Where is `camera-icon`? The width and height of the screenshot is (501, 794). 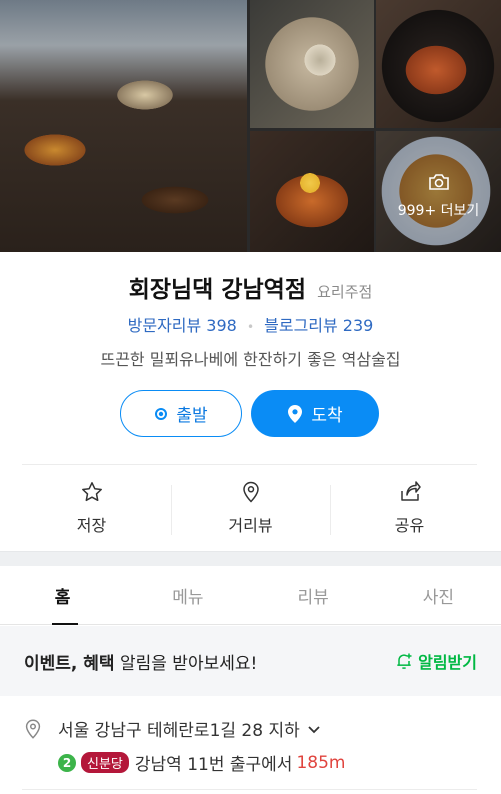
camera-icon is located at coordinates (438, 181).